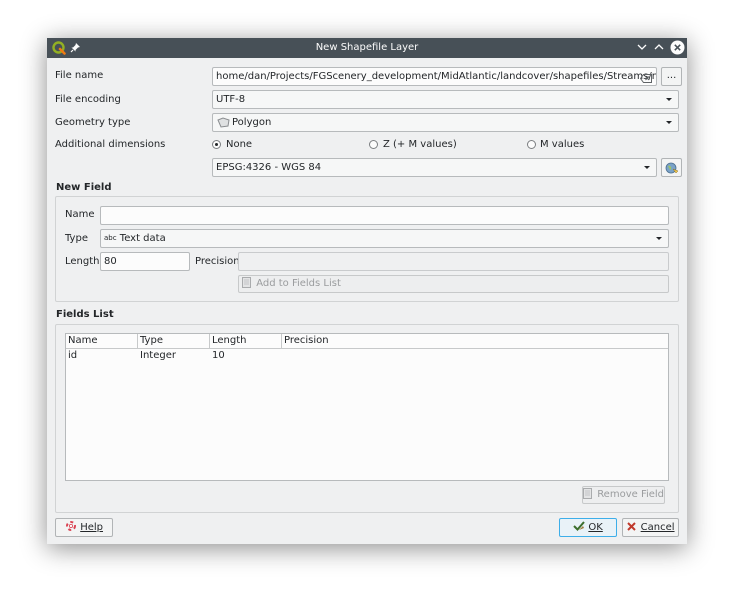 This screenshot has height=600, width=734. Describe the element at coordinates (102, 341) in the screenshot. I see `column-header-name: Name` at that location.